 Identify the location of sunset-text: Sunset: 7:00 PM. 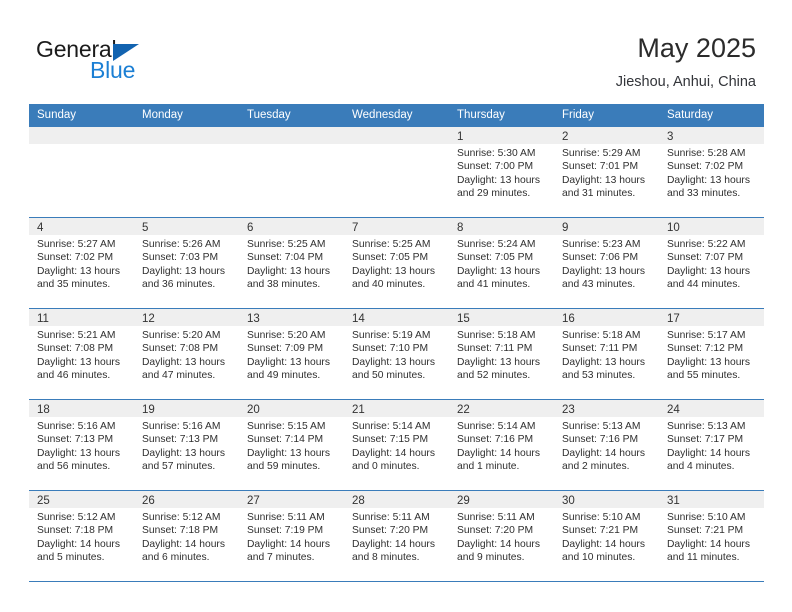
(495, 167).